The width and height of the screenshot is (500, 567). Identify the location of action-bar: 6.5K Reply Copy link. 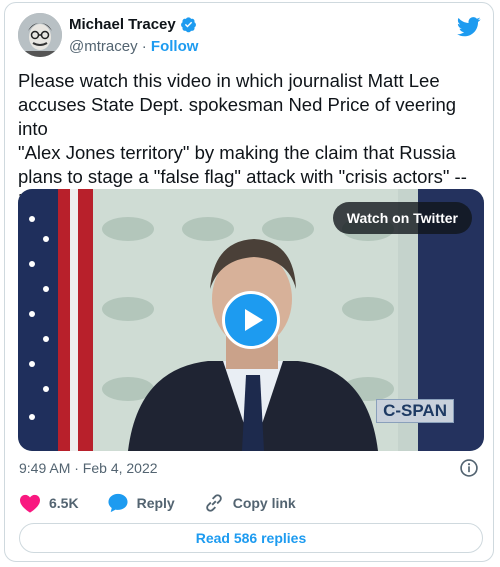
(171, 503).